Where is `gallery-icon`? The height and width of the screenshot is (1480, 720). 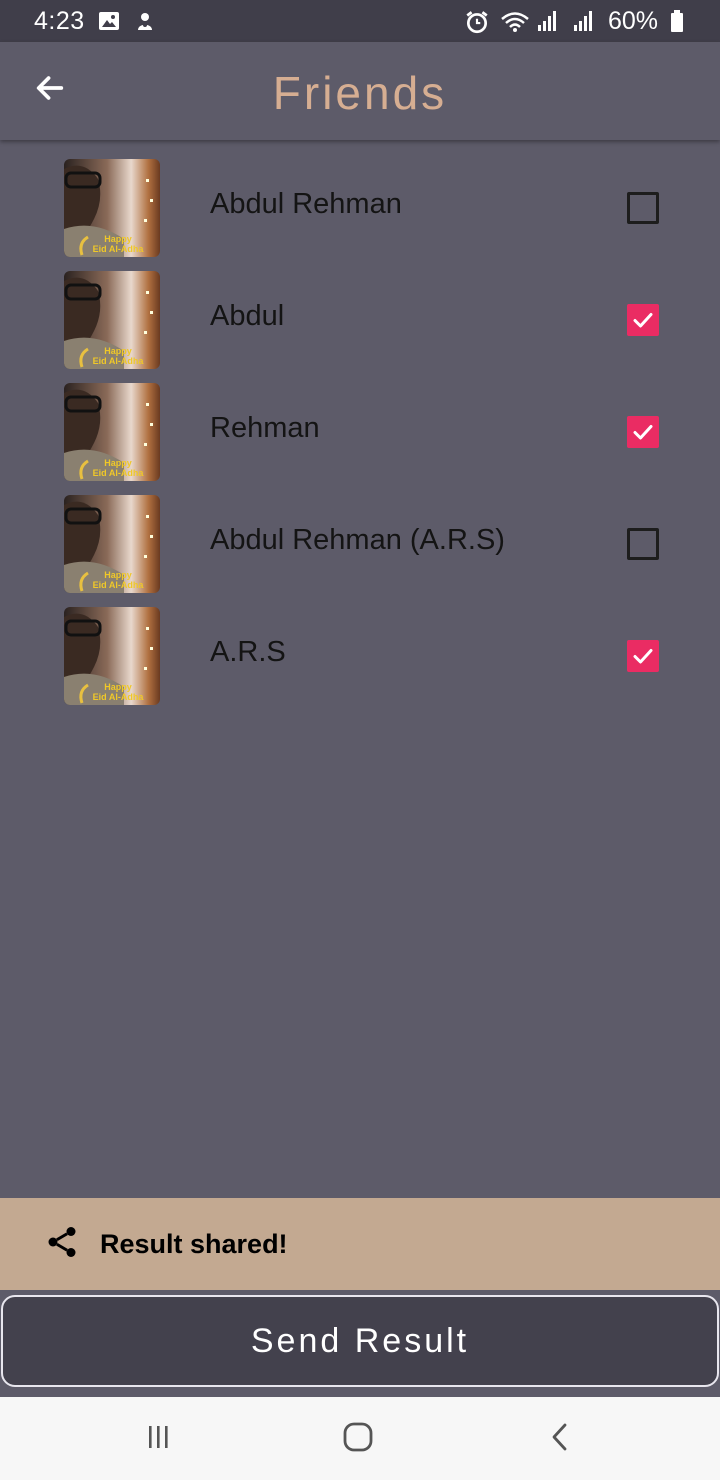 gallery-icon is located at coordinates (109, 21).